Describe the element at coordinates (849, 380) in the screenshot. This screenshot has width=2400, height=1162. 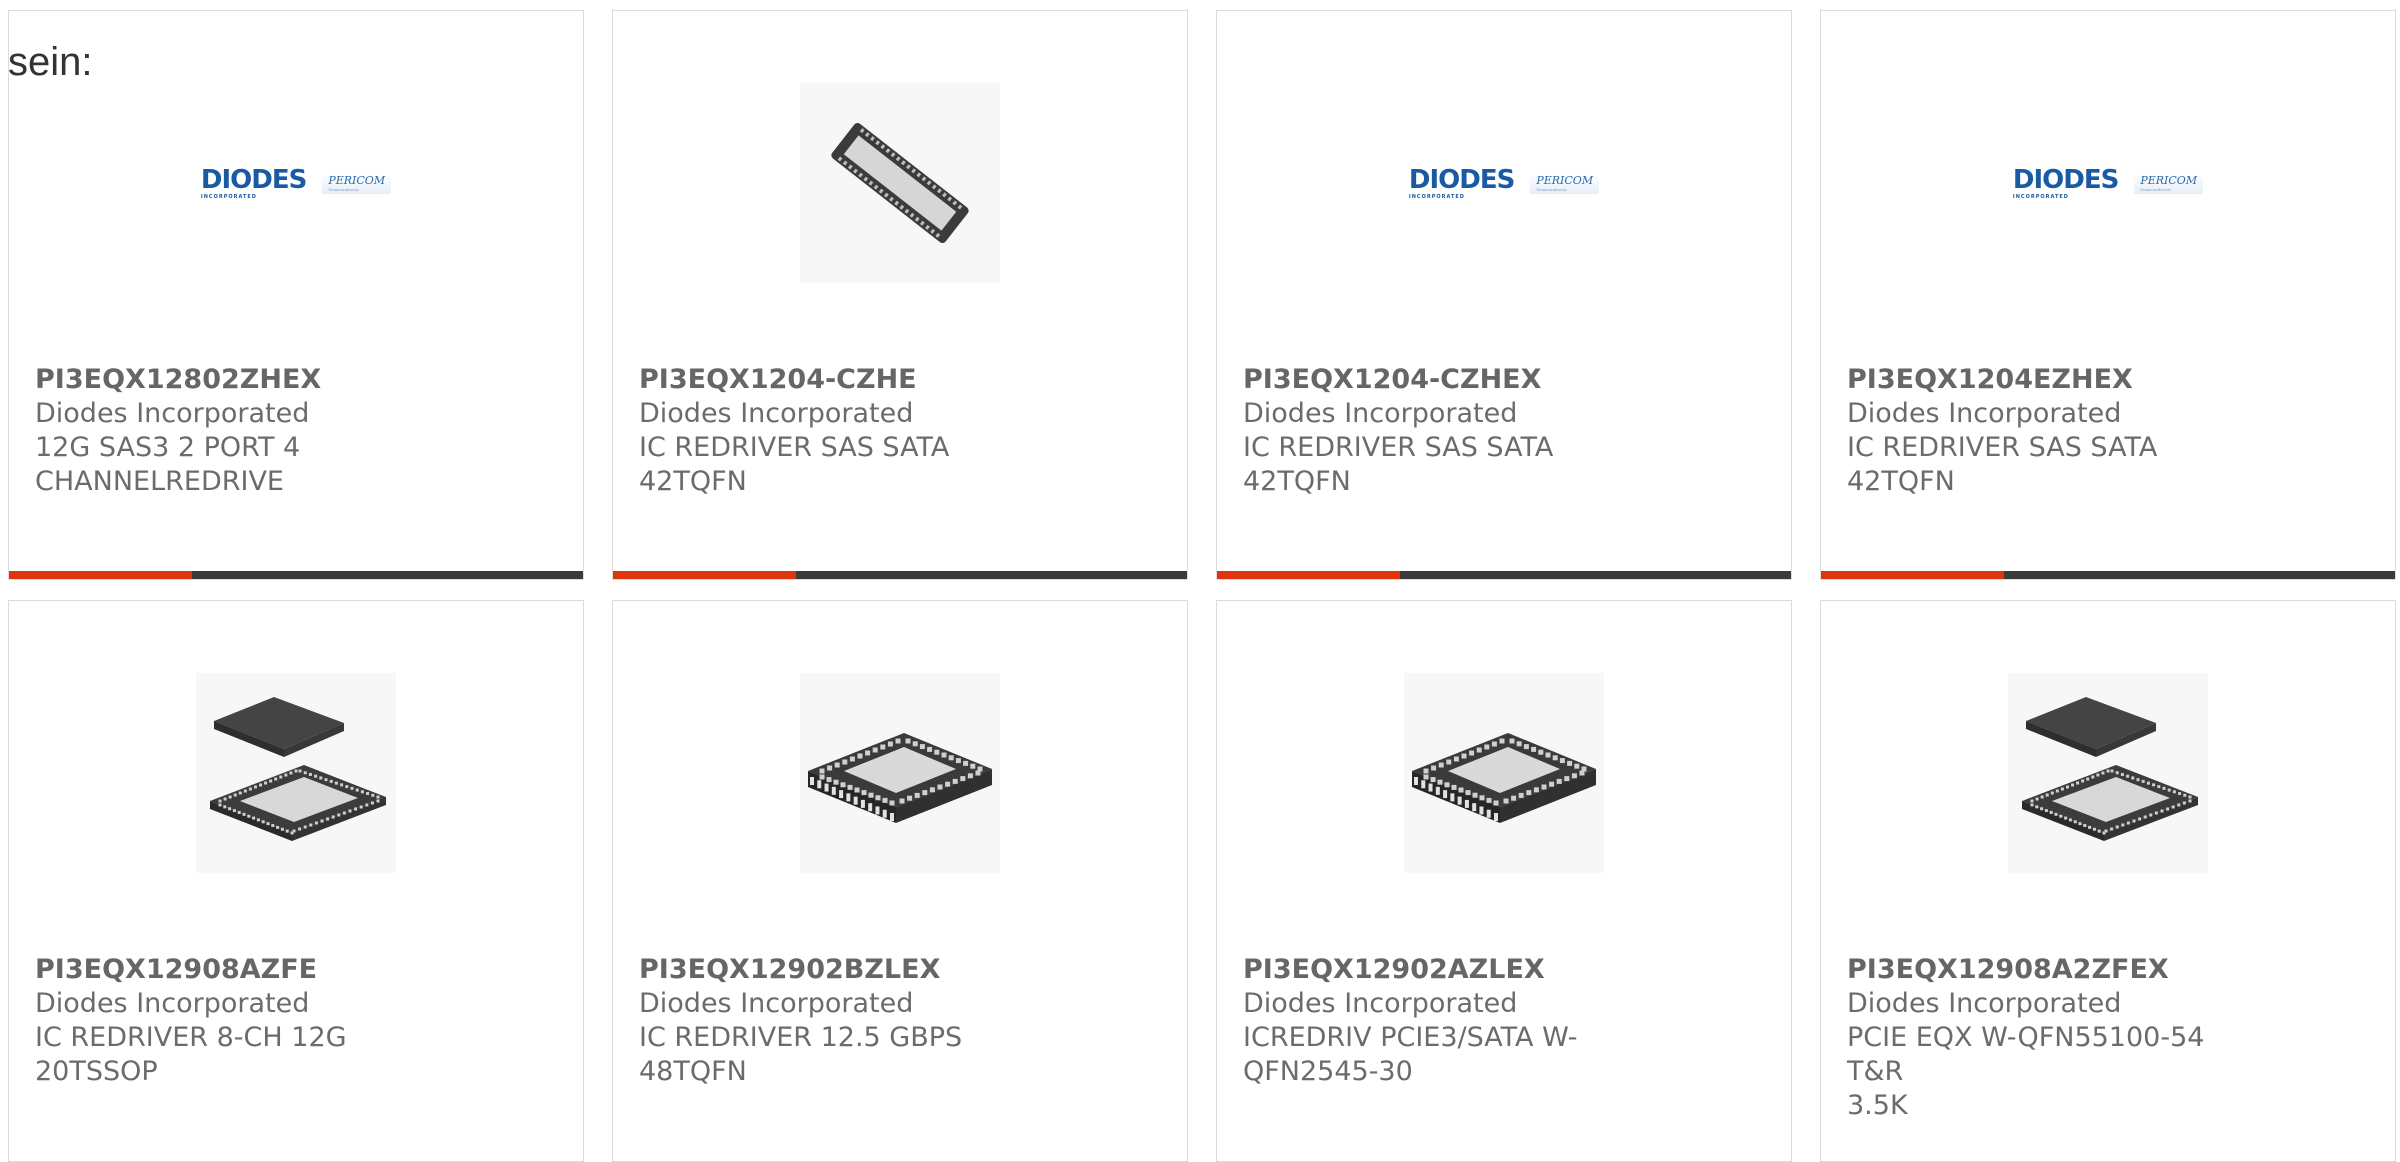
I see `part-number-link: PI3EQX1204-CZHE` at that location.